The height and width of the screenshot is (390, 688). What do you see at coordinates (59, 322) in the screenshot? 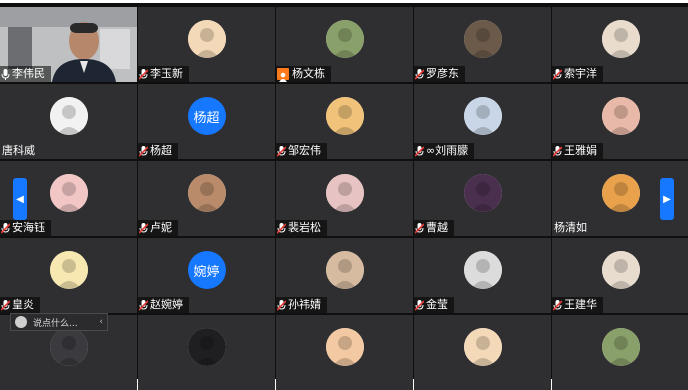
I see `chat-input-bar: 说点什么... ‹` at bounding box center [59, 322].